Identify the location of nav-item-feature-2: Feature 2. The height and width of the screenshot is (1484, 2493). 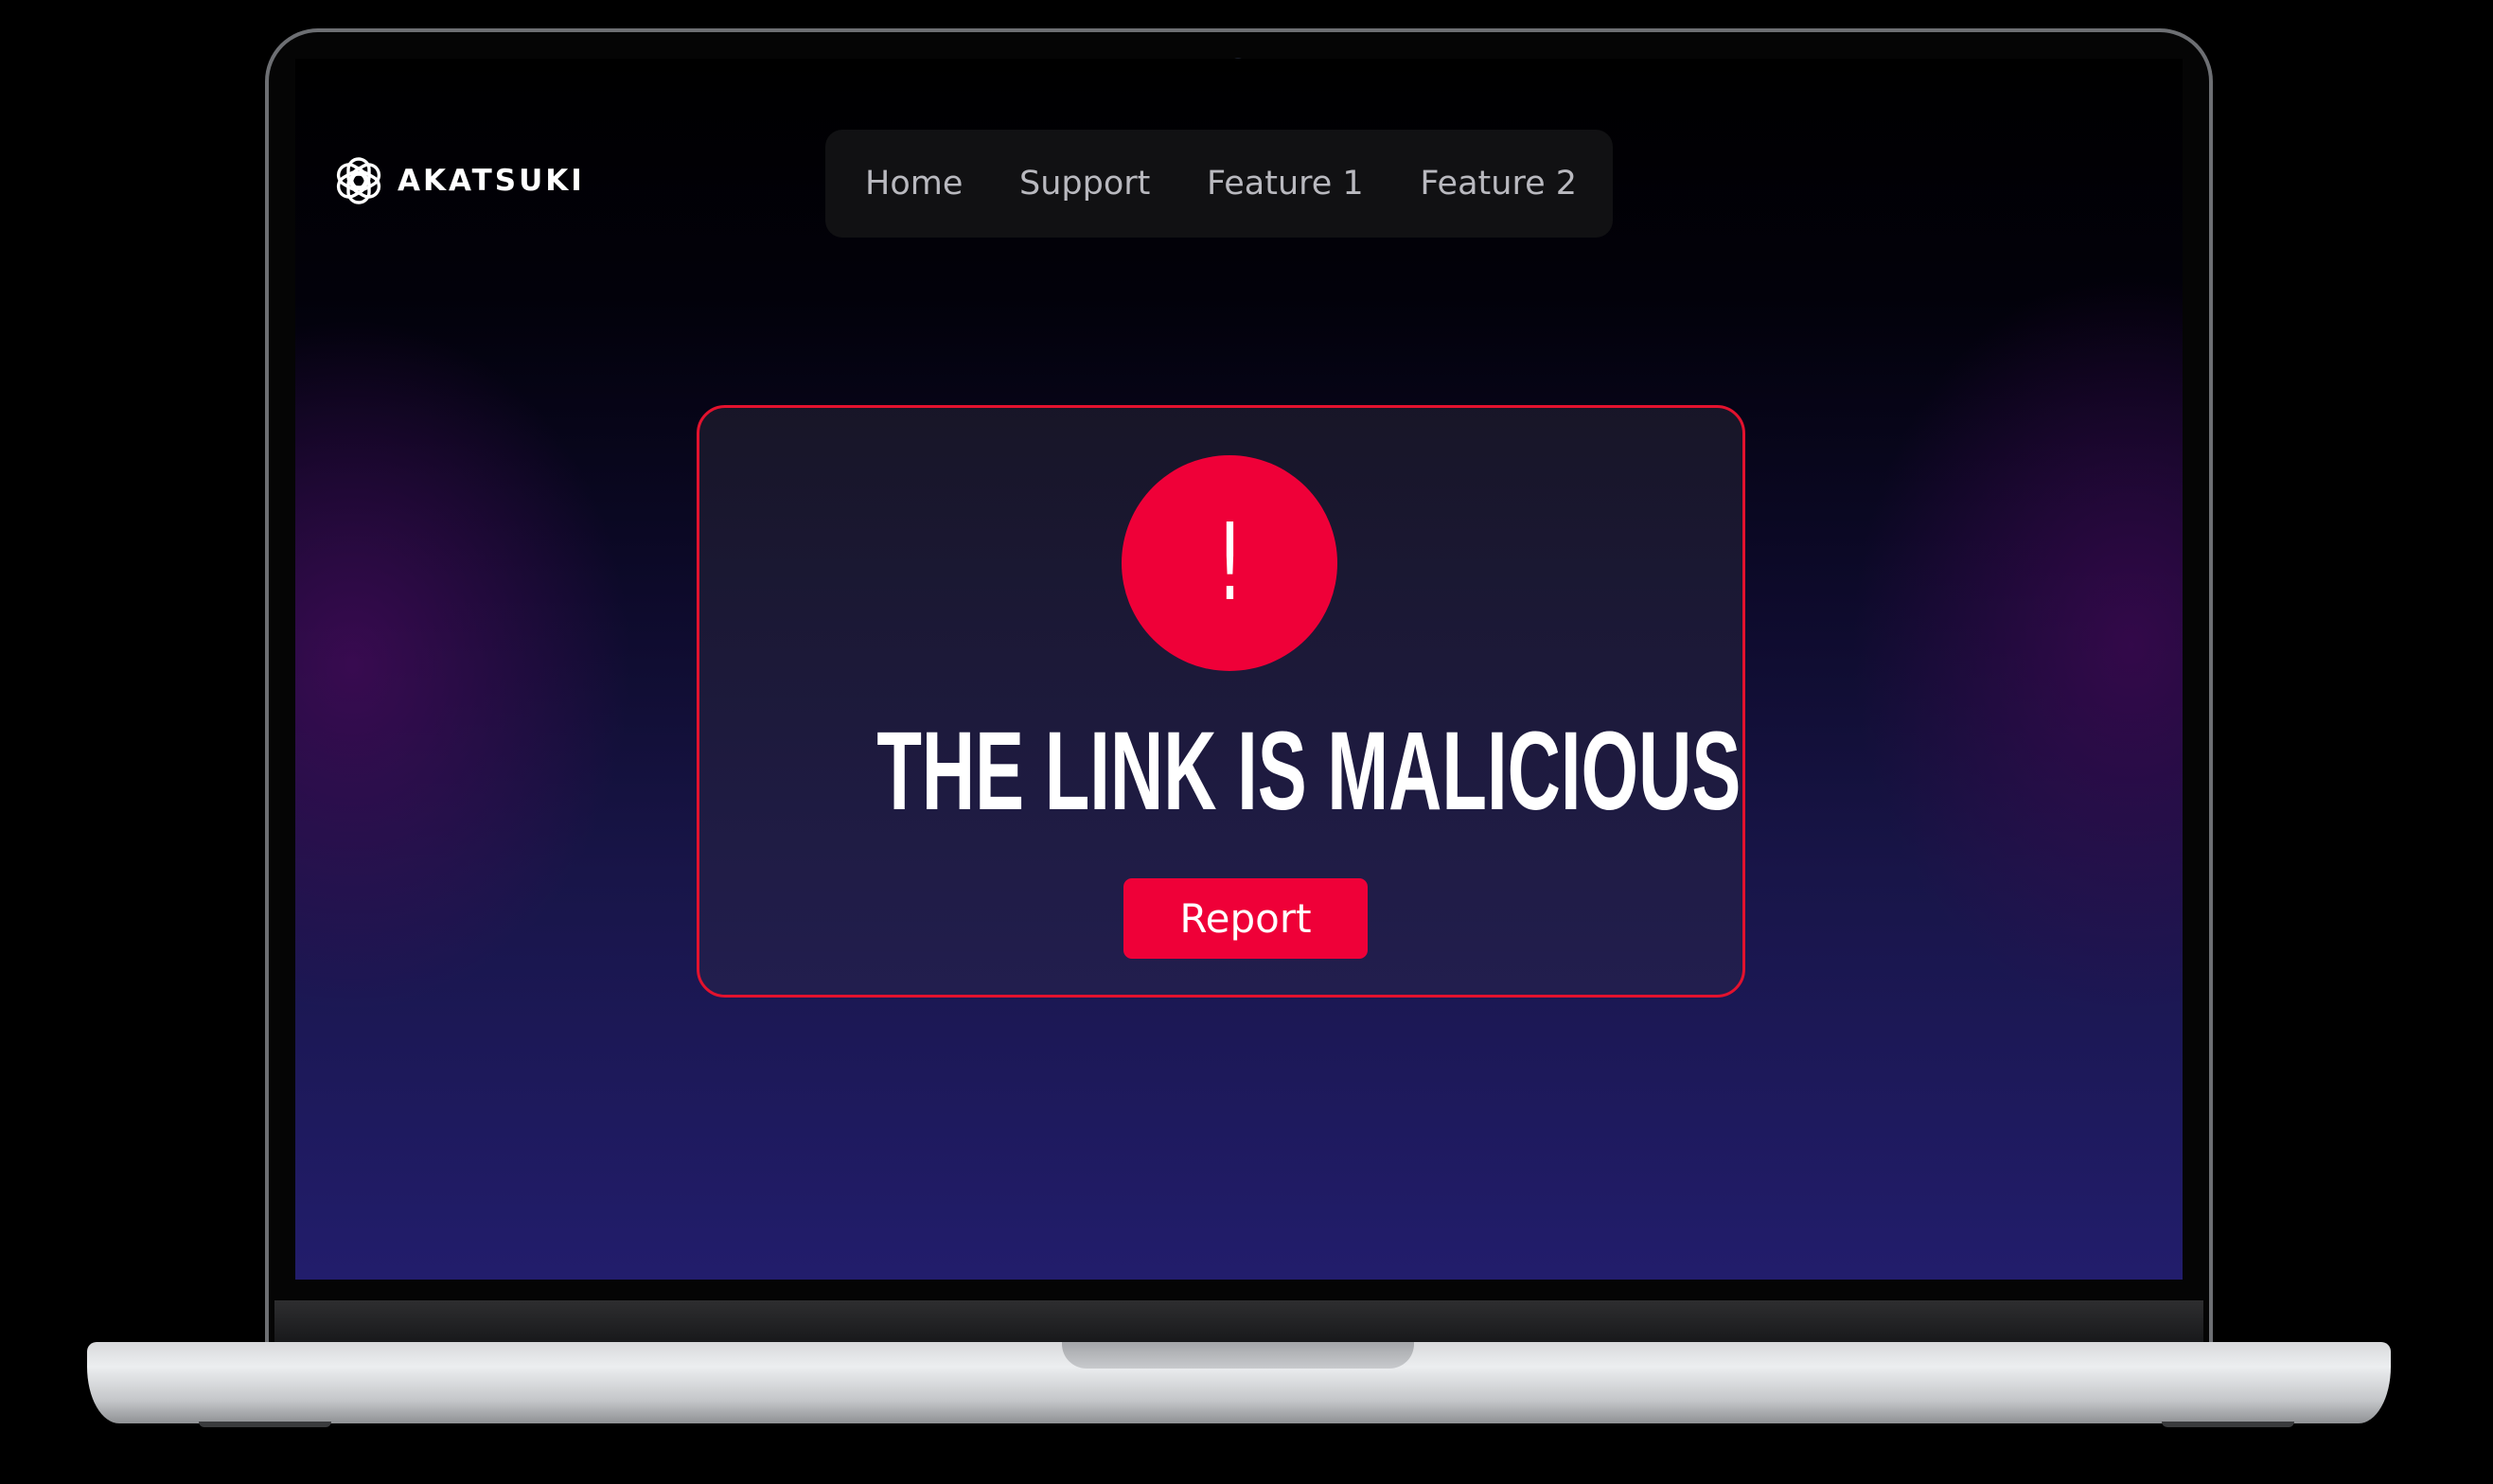
(1498, 184).